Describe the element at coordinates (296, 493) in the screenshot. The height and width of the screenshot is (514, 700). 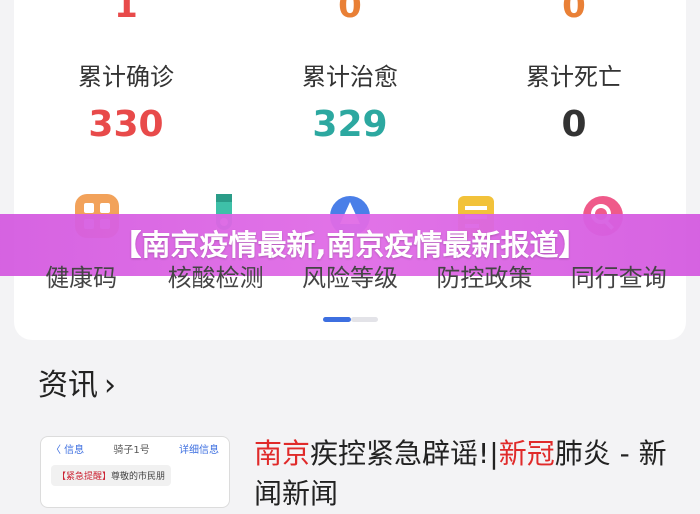
I see `news-title-line-2: 闻新闻` at that location.